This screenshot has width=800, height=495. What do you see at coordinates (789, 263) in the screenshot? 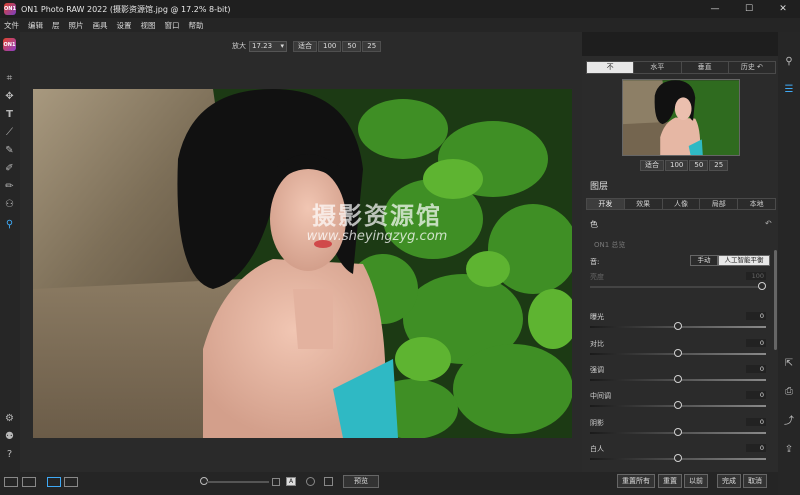
I see `right-module-strip: ⚲ ☰ ⇱ ⎙ ⤴ ⇪` at bounding box center [789, 263].